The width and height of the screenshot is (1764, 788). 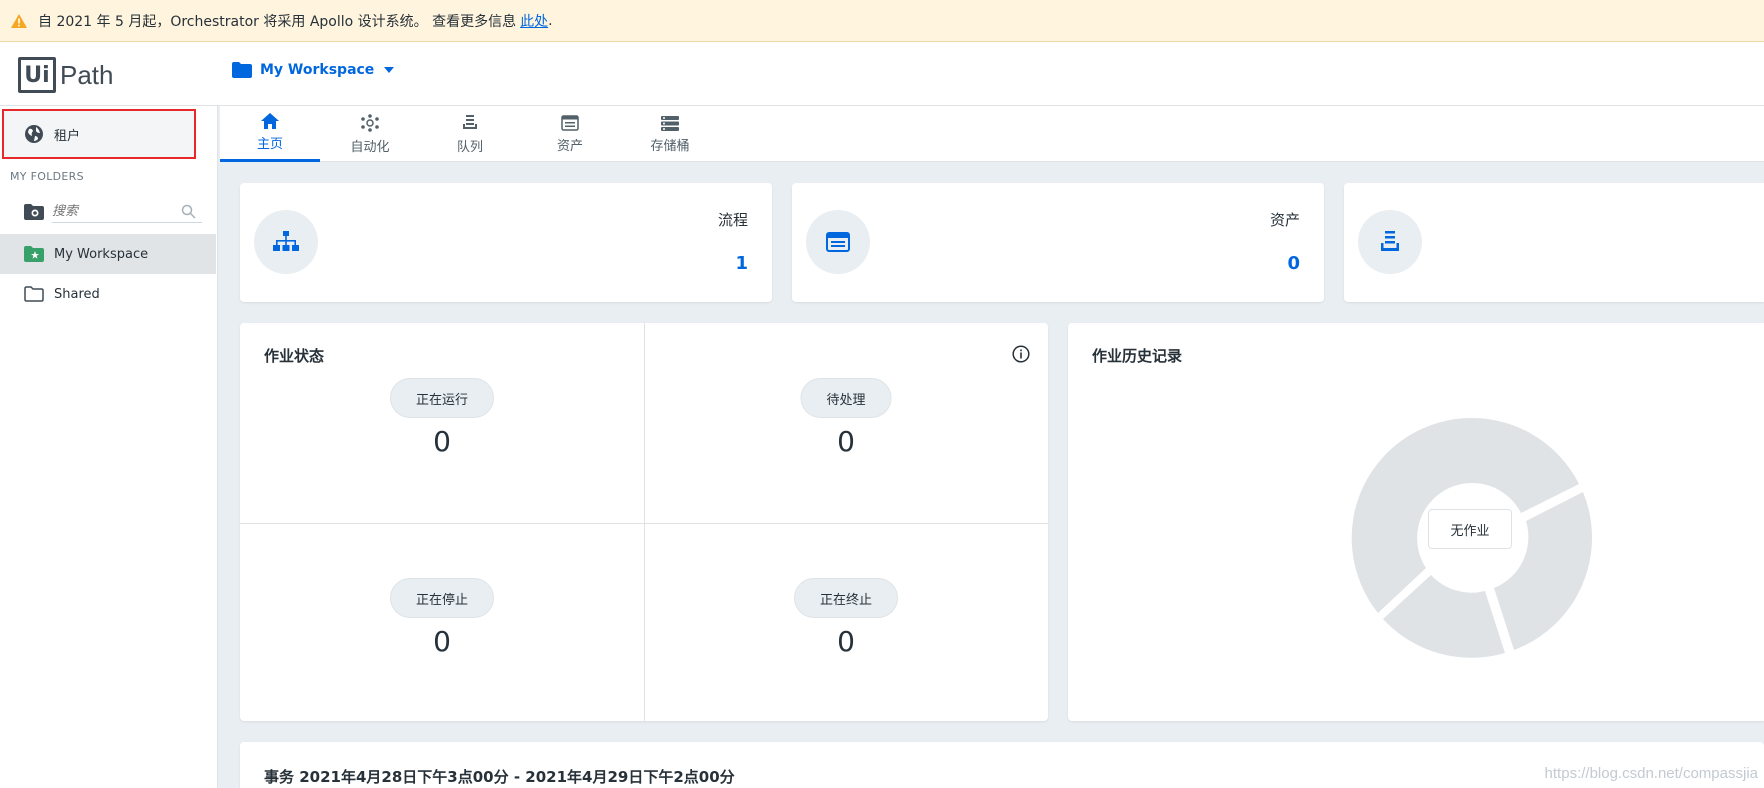 I want to click on main-tabs: 主页 自动化 队列 资产 存储桶, so click(x=992, y=134).